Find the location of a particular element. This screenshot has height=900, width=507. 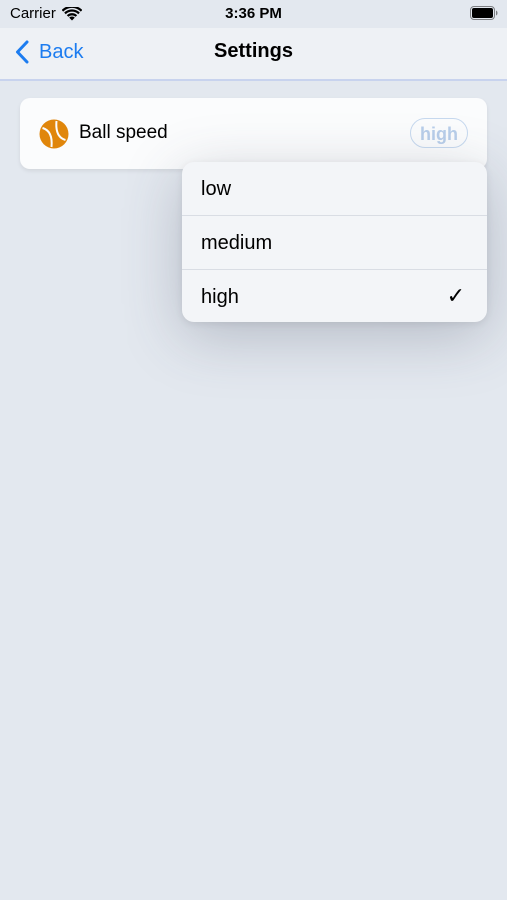

menu-item-high: high ✓ is located at coordinates (334, 296).